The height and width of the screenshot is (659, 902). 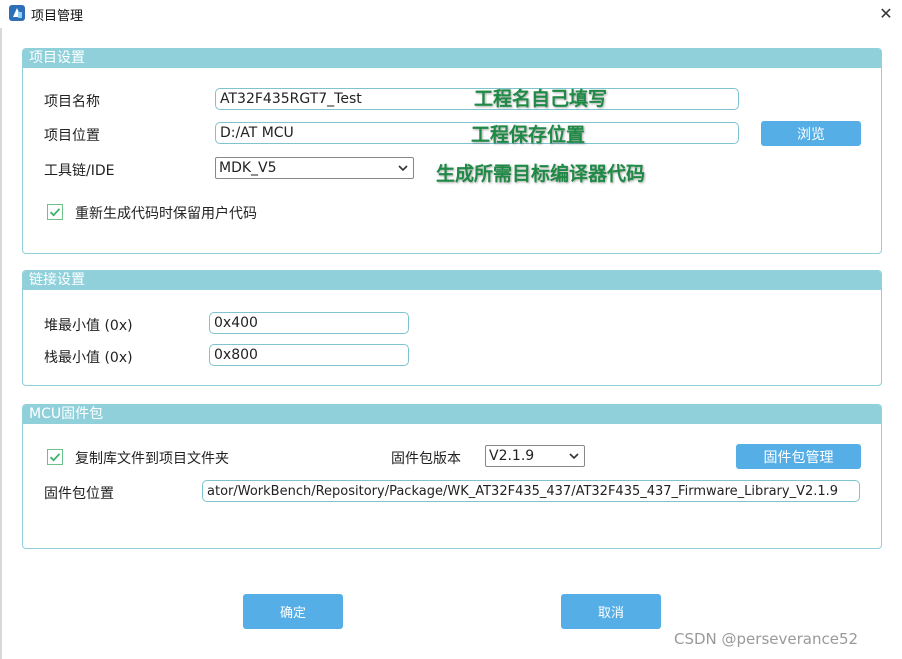 What do you see at coordinates (72, 136) in the screenshot?
I see `project-location-label: 项目位置` at bounding box center [72, 136].